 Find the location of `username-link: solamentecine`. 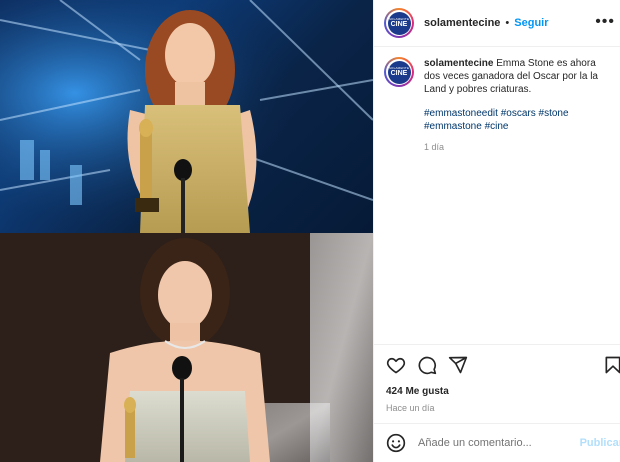

username-link: solamentecine is located at coordinates (462, 23).